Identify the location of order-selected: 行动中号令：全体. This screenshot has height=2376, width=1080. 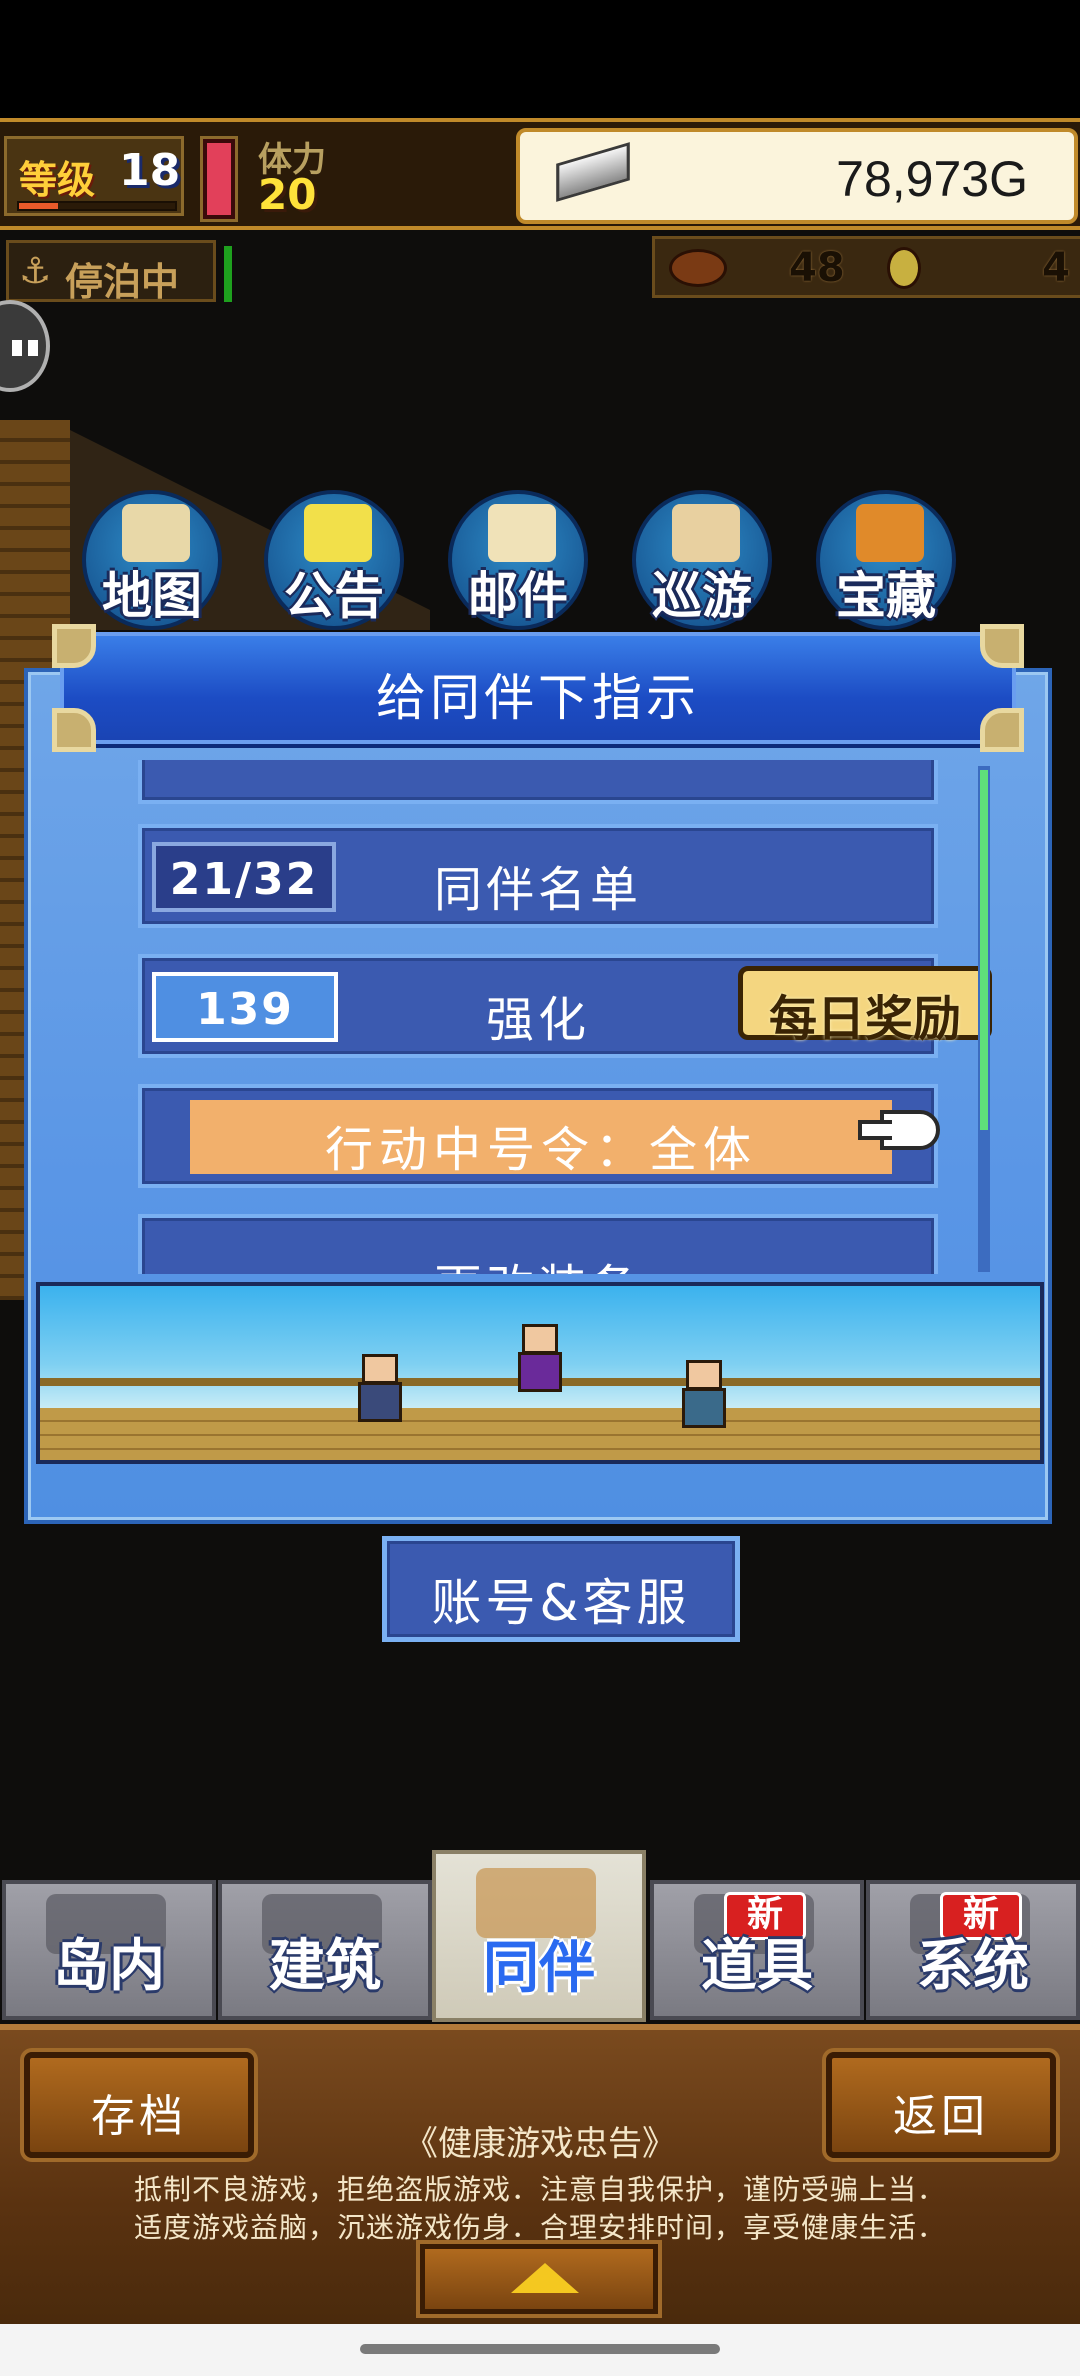
(541, 1139).